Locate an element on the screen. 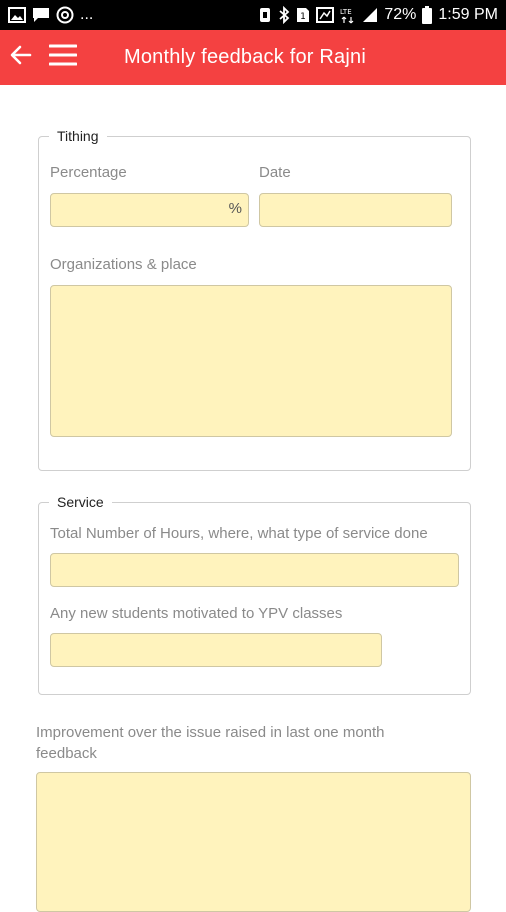 The width and height of the screenshot is (506, 912). status-right: 1 LTE 72% 1:59 PM is located at coordinates (378, 15).